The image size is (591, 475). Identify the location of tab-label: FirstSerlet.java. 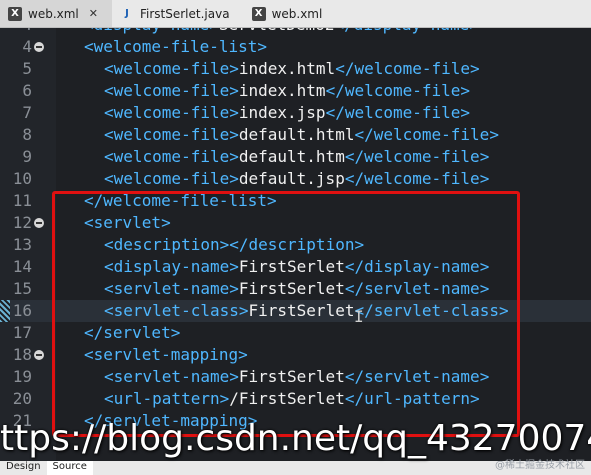
(184, 13).